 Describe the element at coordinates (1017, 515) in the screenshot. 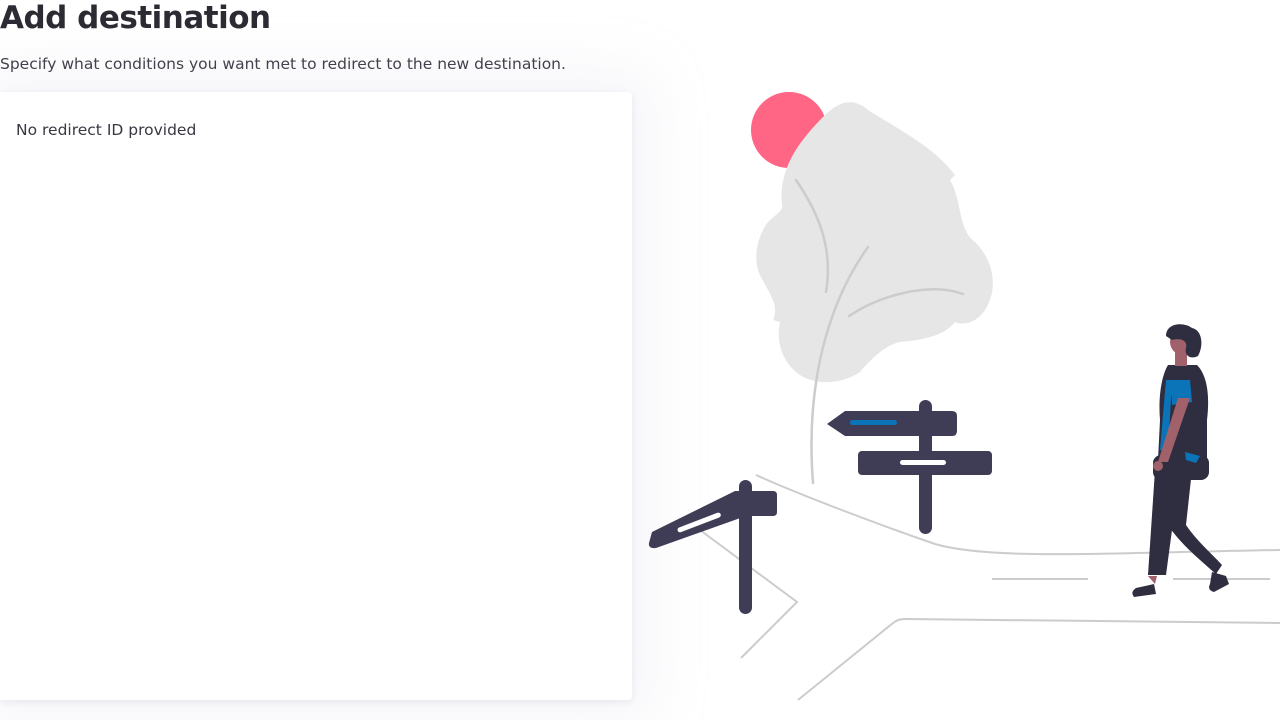

I see `path-line-top` at that location.